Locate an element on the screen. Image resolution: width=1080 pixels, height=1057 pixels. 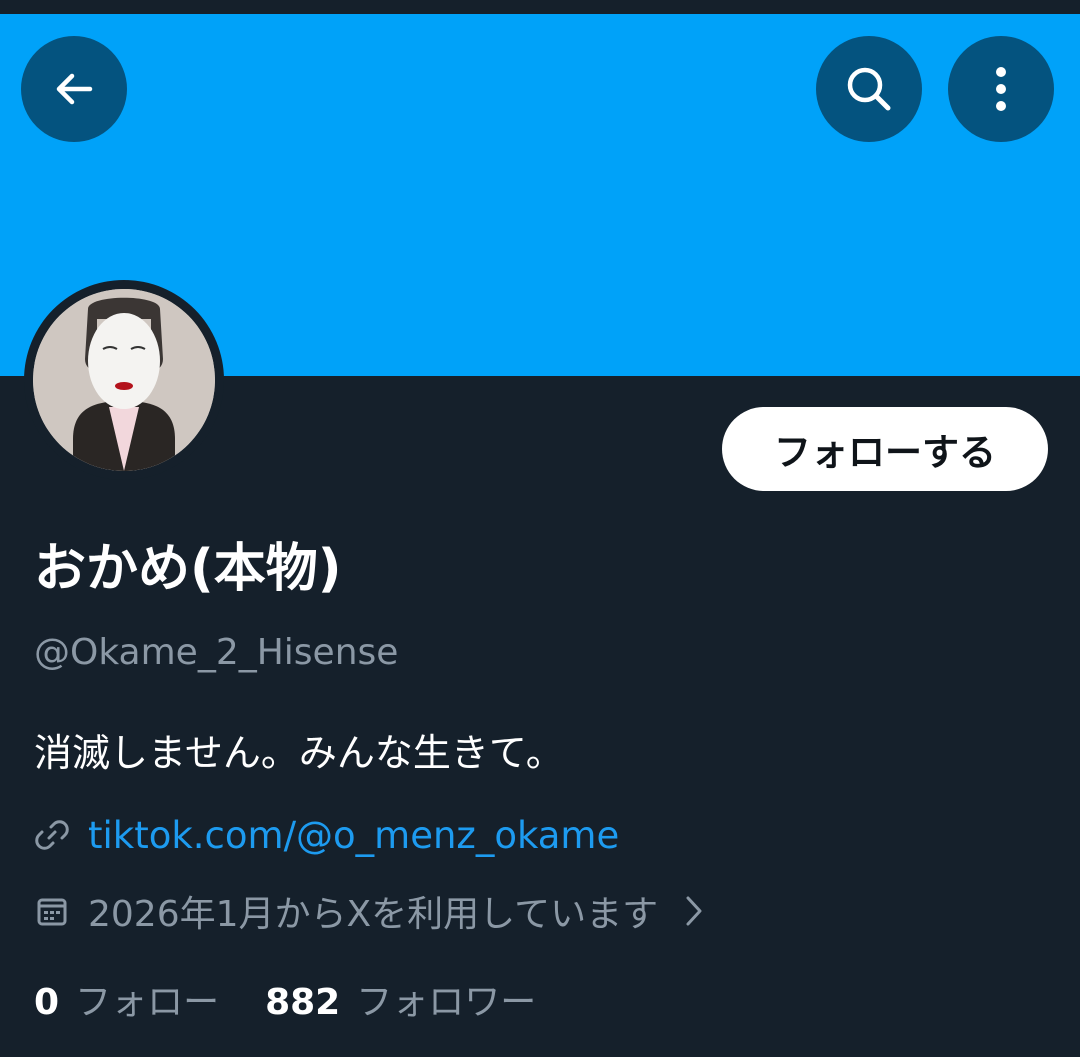
profile-link: tiktok.com/@o_menz_okame is located at coordinates (353, 835).